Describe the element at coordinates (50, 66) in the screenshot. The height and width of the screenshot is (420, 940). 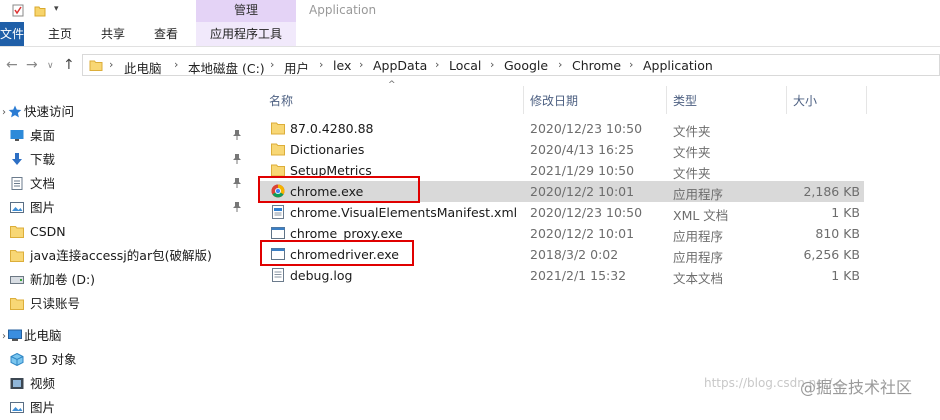
I see `recent-locations-icon: ∨` at that location.